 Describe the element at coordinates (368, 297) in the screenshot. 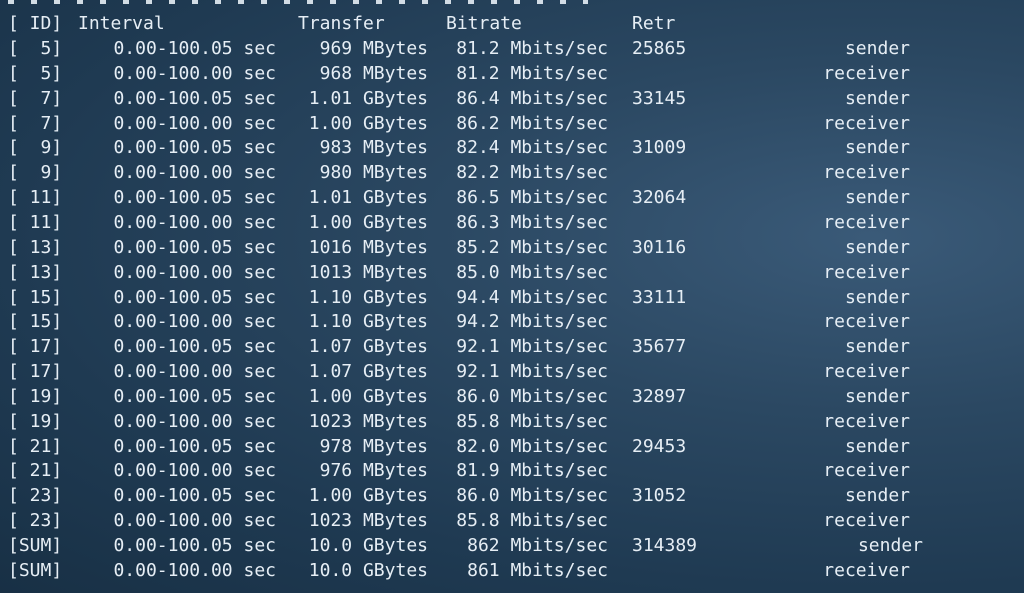

I see `row-transfer: 1.10 GBytes` at that location.